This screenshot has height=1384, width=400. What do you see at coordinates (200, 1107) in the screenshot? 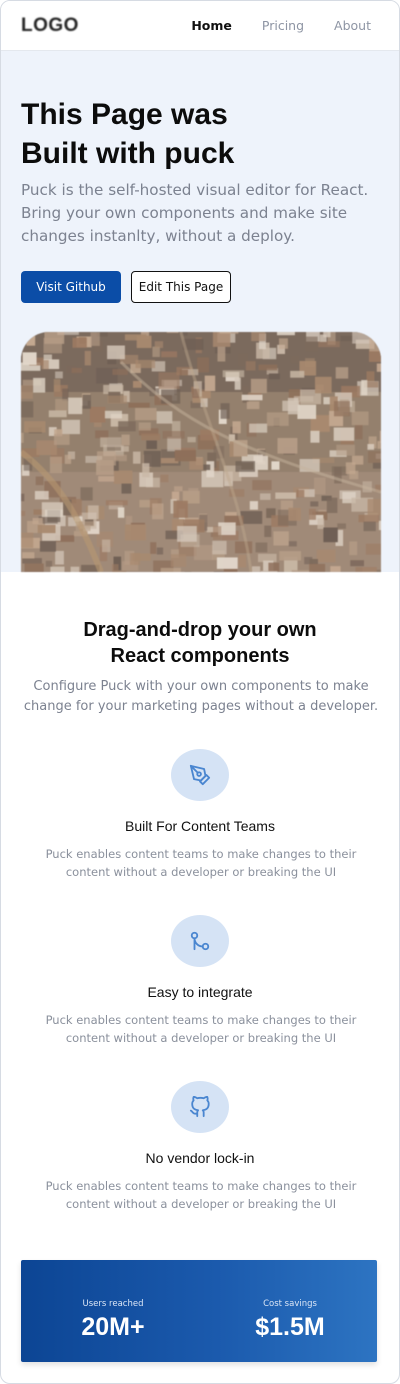
I see `github-icon` at bounding box center [200, 1107].